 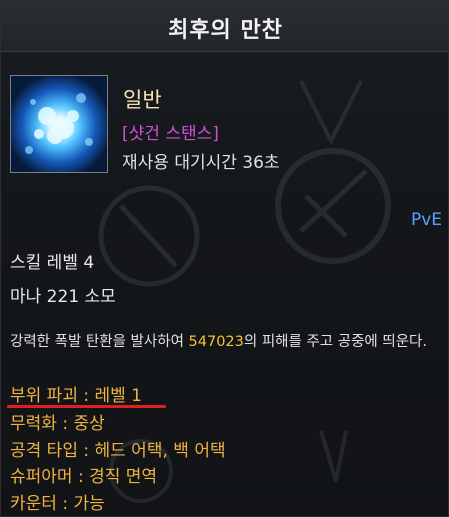 What do you see at coordinates (335, 342) in the screenshot?
I see `description-text: 의 피해를 주고 공중에 띄운다.` at bounding box center [335, 342].